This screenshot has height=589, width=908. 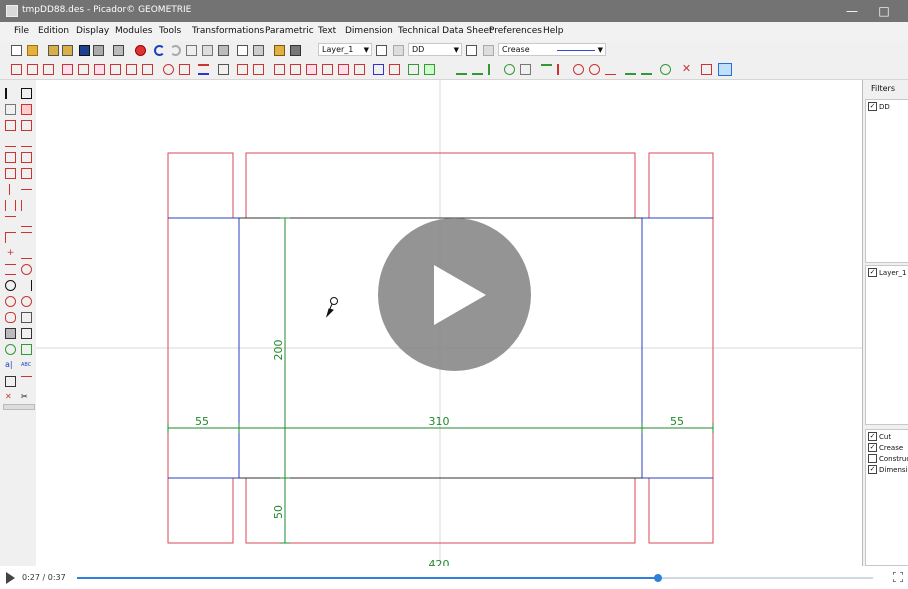 What do you see at coordinates (10, 301) in the screenshot?
I see `circle-icon` at bounding box center [10, 301].